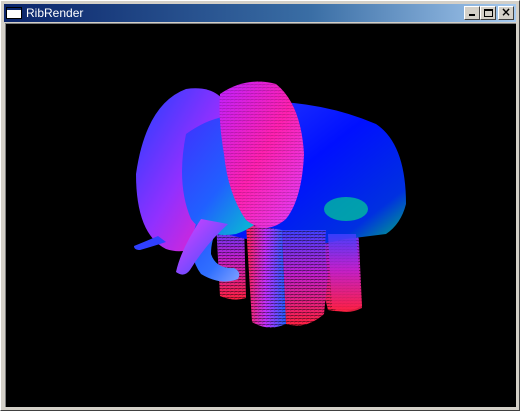 The width and height of the screenshot is (520, 411). What do you see at coordinates (14, 13) in the screenshot?
I see `system-menu-icon` at bounding box center [14, 13].